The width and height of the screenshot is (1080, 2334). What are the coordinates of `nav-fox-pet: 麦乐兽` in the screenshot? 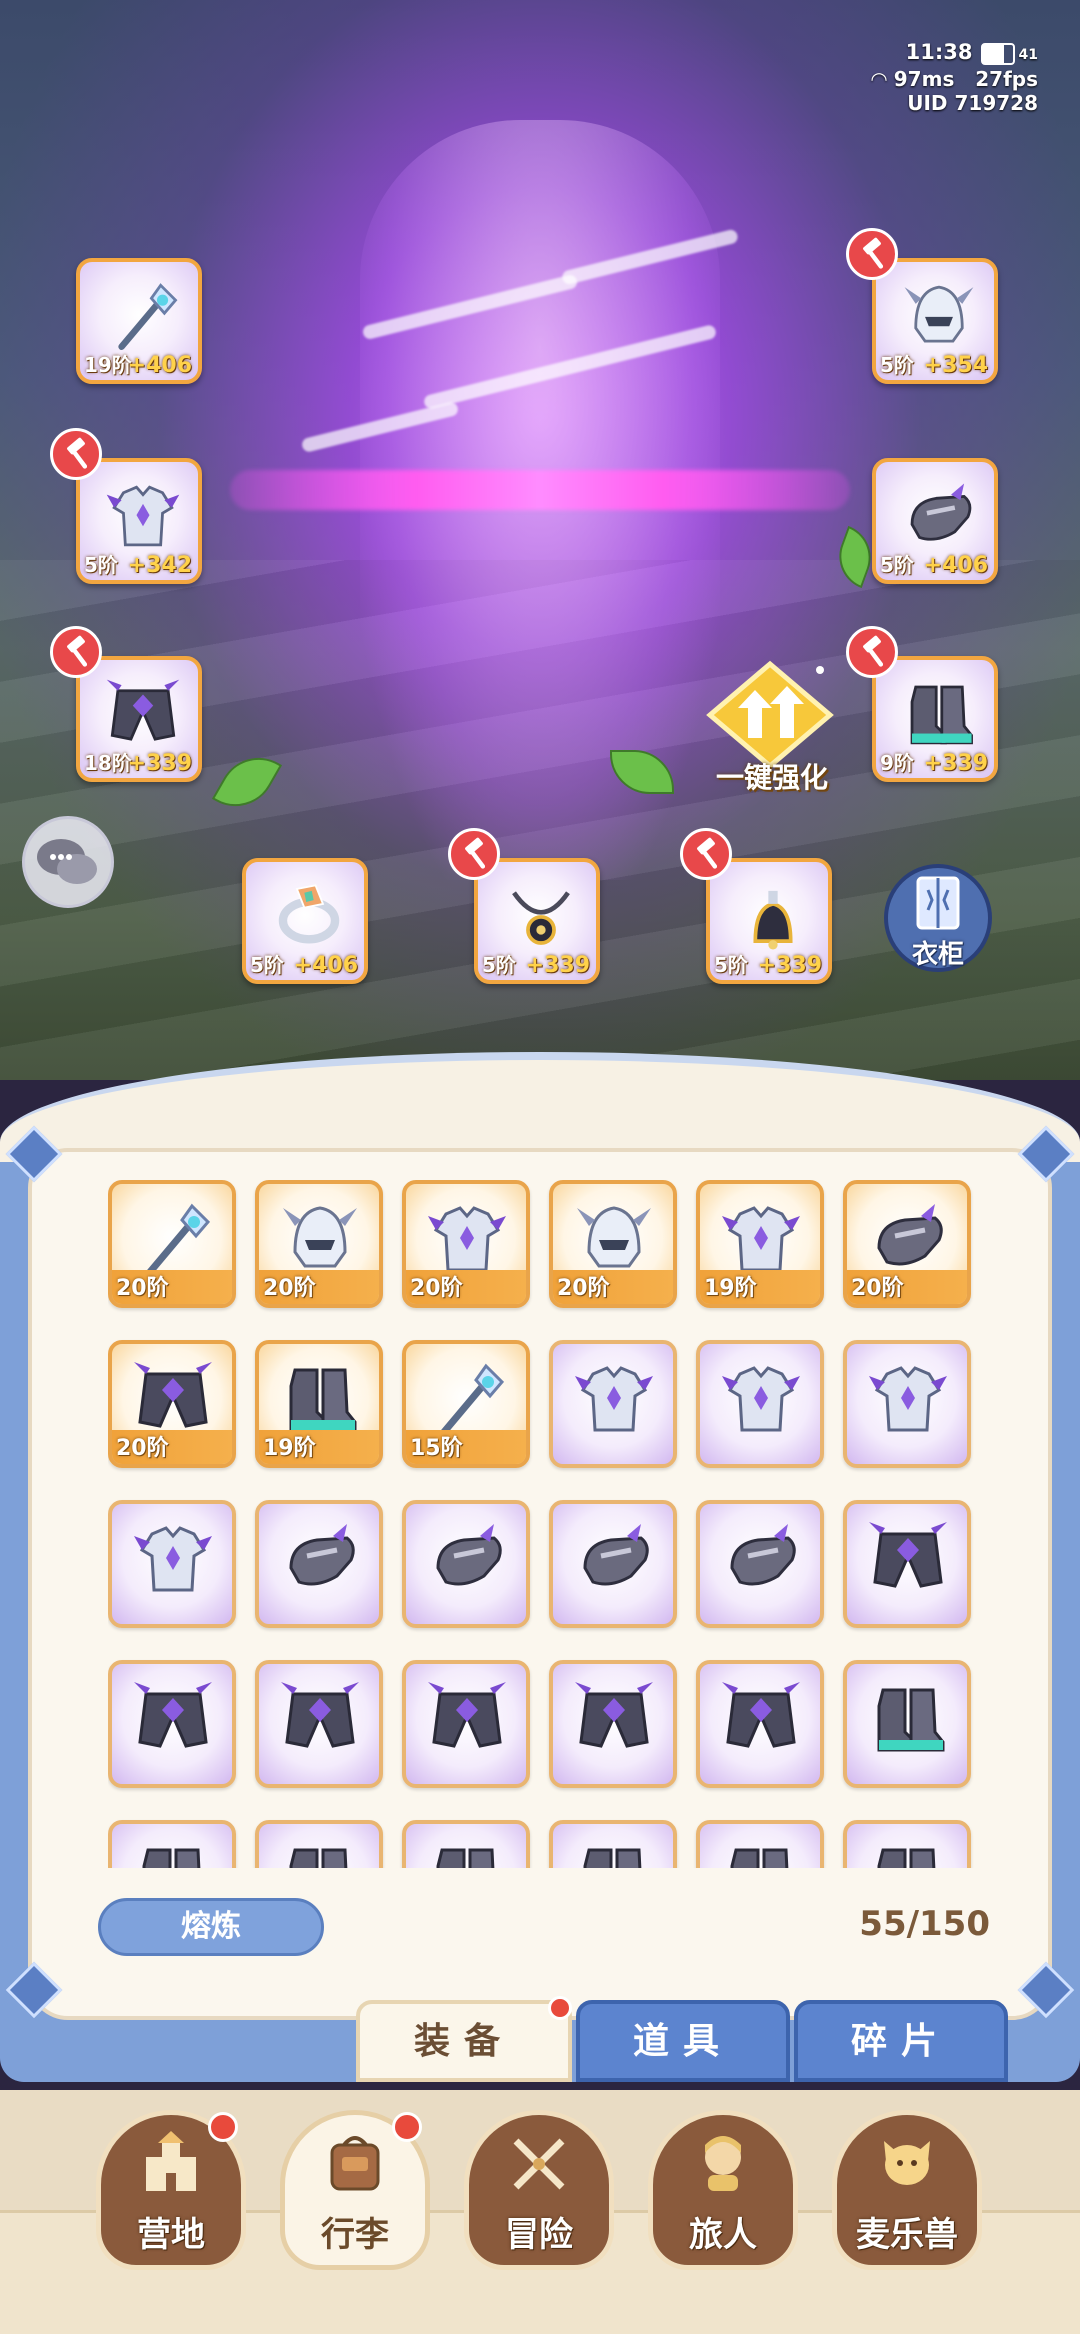 It's located at (907, 2190).